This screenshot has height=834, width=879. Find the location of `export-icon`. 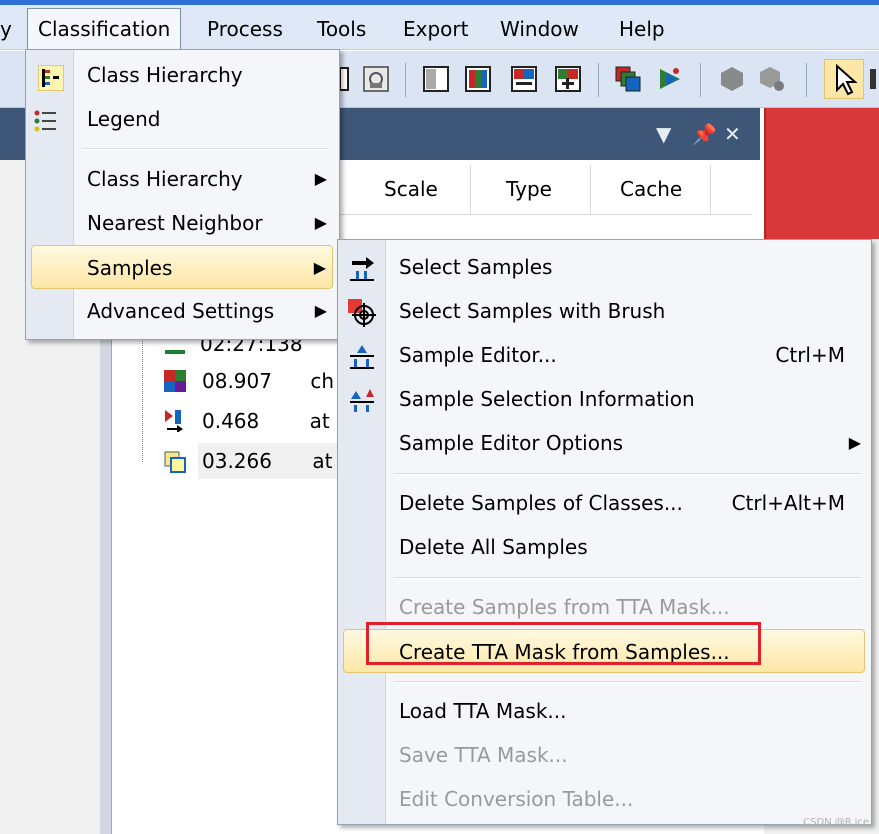

export-icon is located at coordinates (175, 462).